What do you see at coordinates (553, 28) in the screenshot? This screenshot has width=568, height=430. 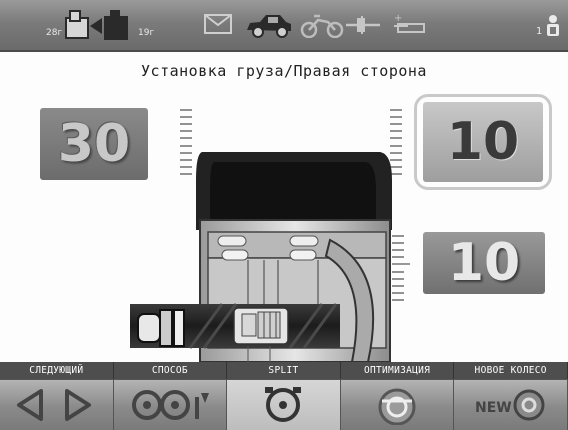 I see `user-icon` at bounding box center [553, 28].